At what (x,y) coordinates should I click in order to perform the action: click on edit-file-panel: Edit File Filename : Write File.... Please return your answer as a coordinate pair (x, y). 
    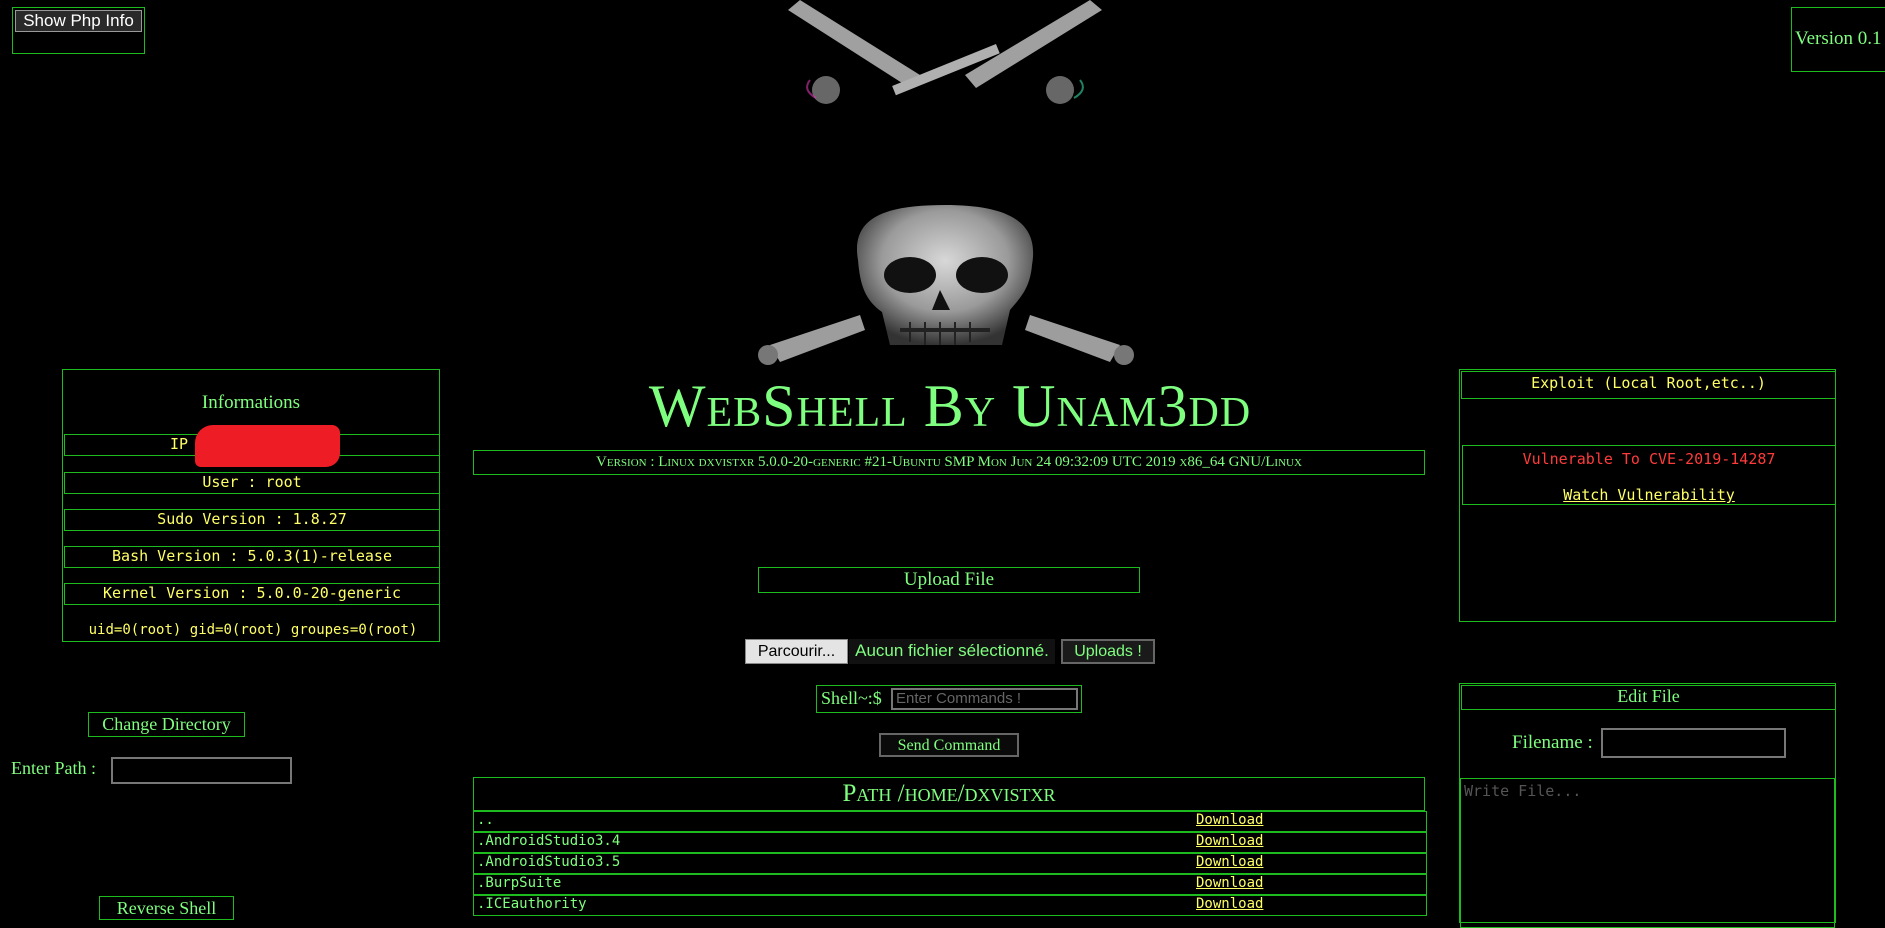
    Looking at the image, I should click on (1647, 805).